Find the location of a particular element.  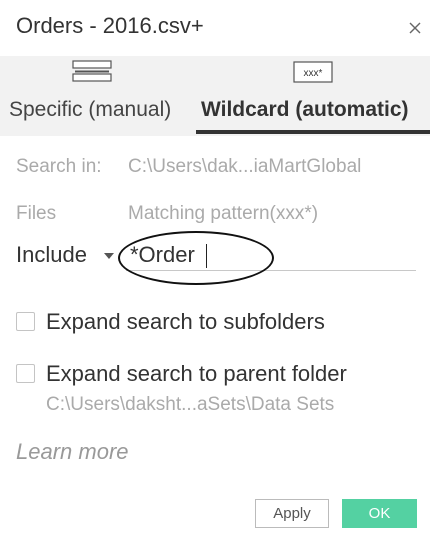

search-in-path: C:\Users\dak...iaMartGlobal is located at coordinates (245, 166).